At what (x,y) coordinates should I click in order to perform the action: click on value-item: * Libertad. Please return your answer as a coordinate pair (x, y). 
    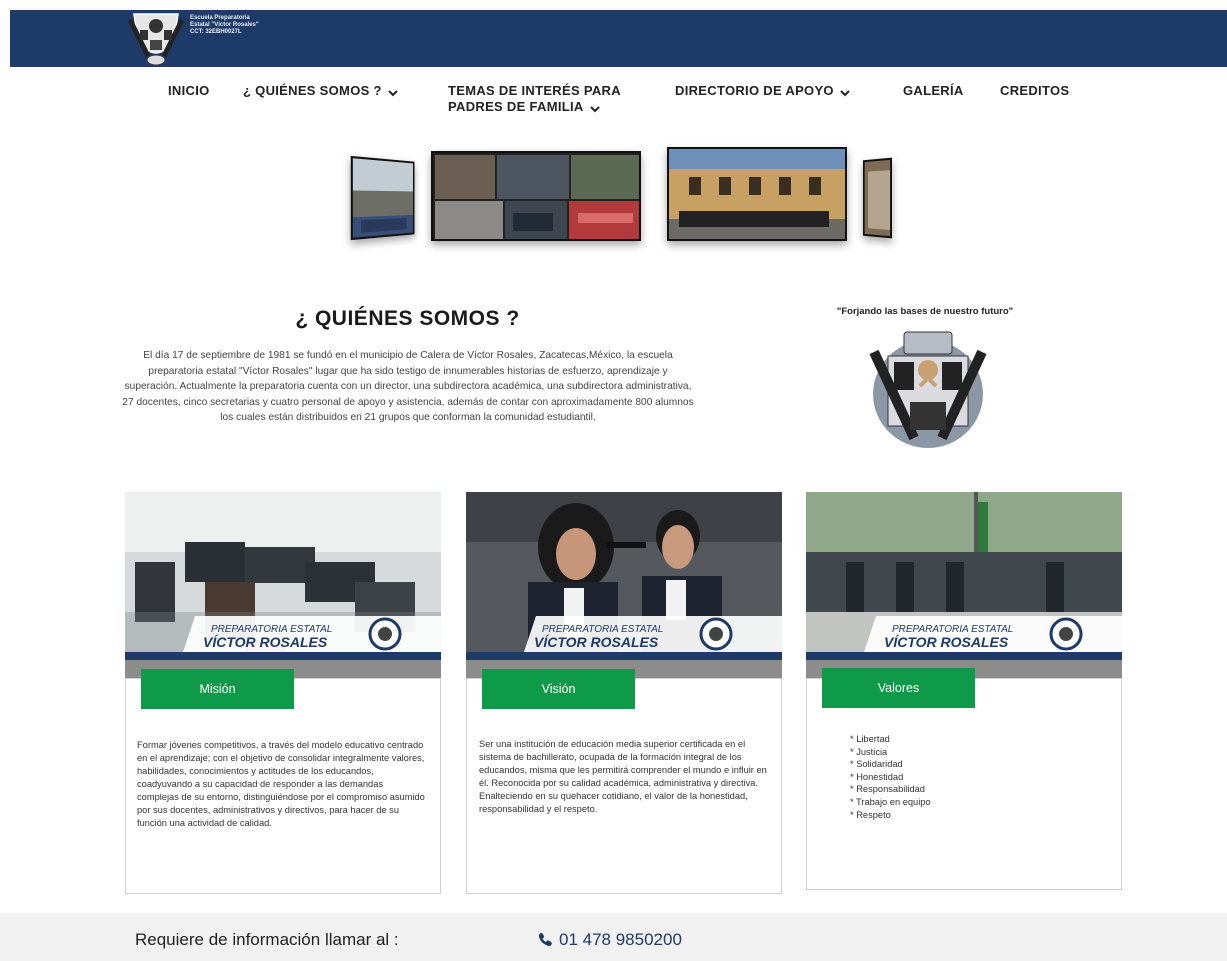
    Looking at the image, I should click on (870, 739).